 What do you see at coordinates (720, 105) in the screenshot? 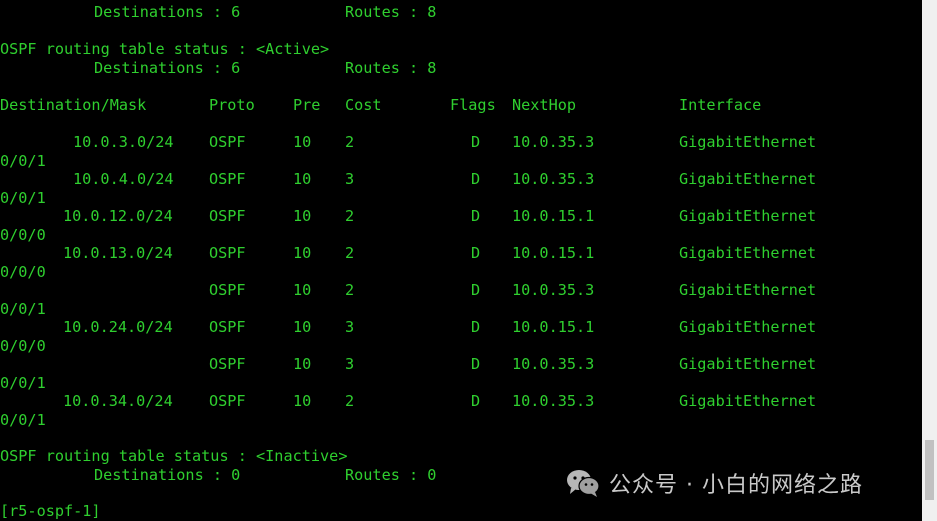
I see `header-interface: Interface` at bounding box center [720, 105].